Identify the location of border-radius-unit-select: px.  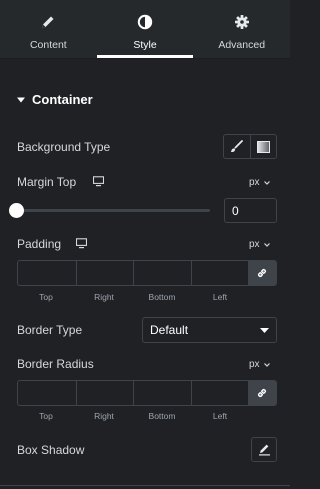
(259, 364).